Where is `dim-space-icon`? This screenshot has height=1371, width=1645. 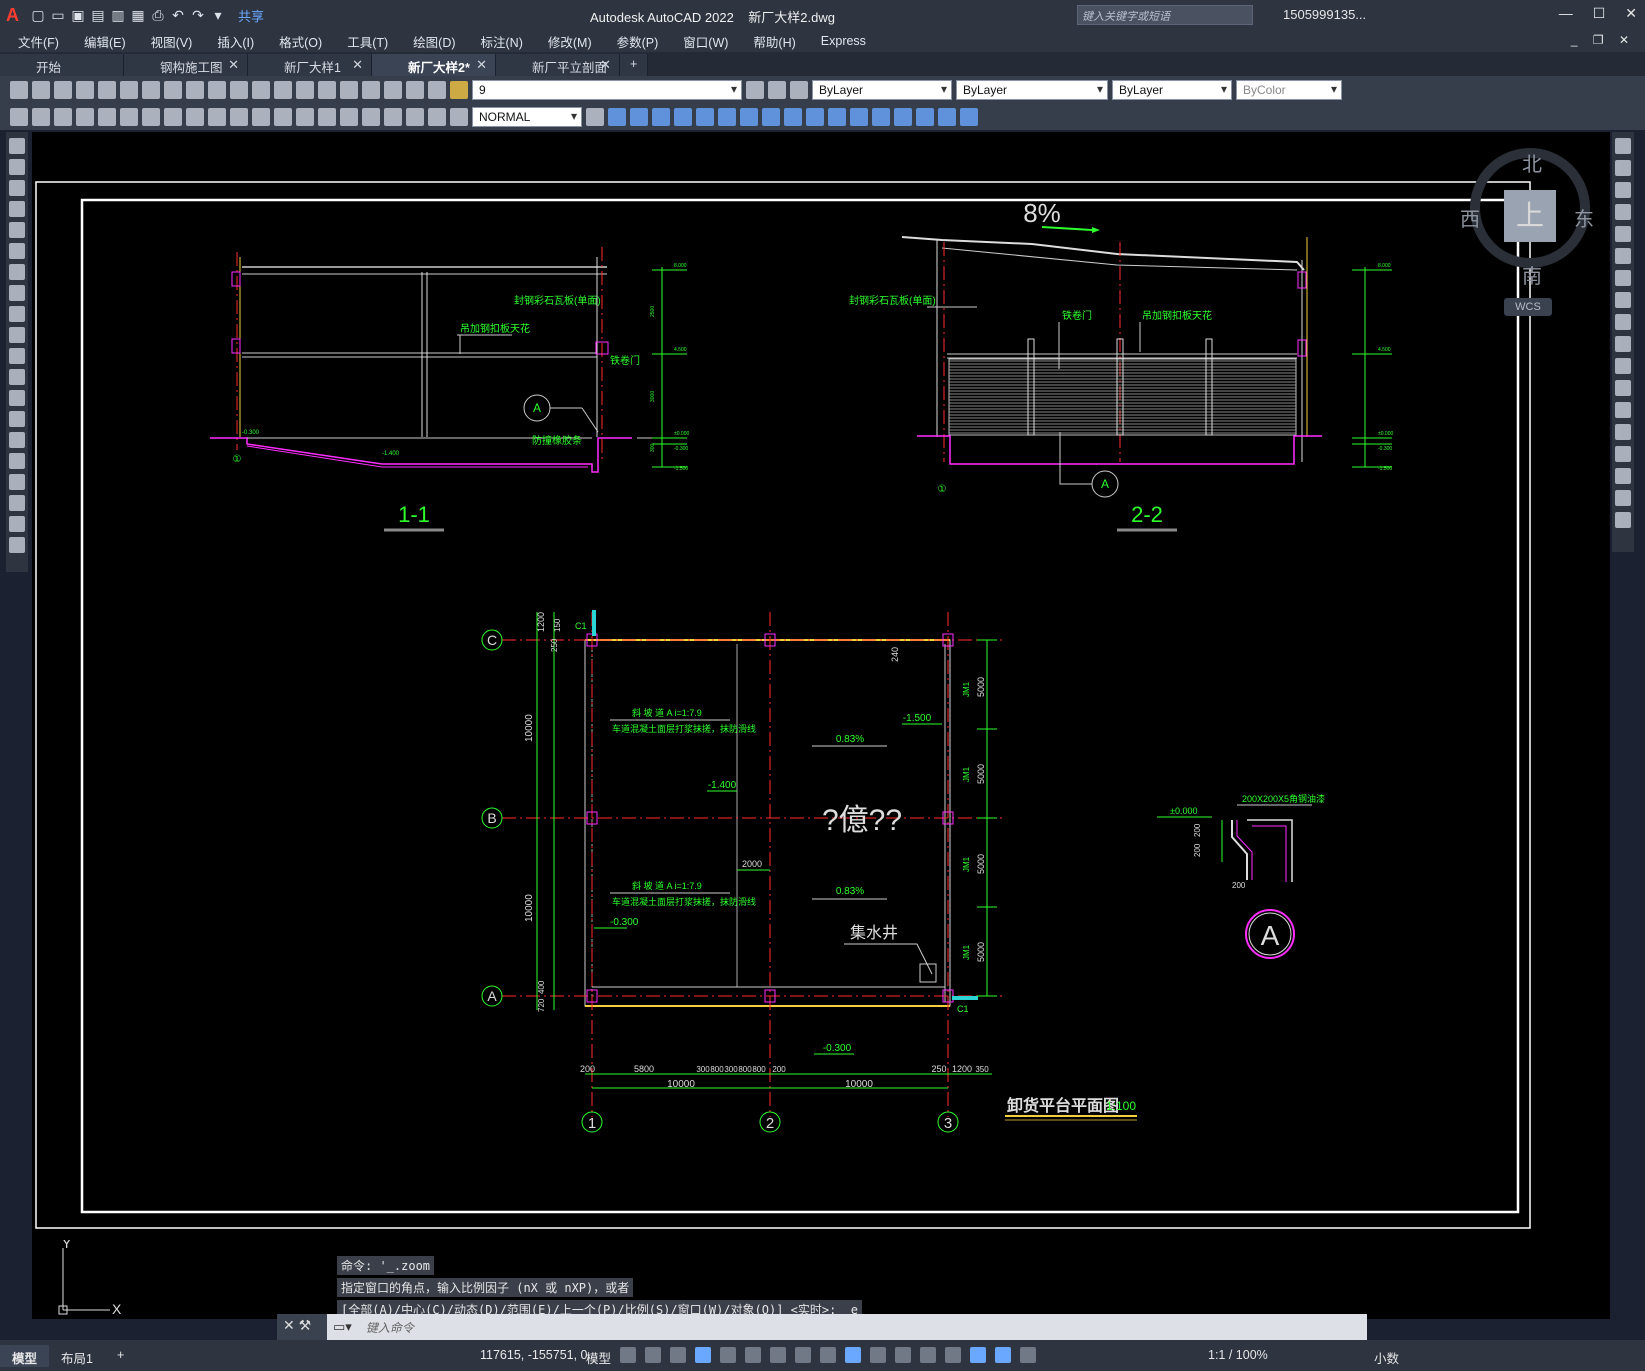 dim-space-icon is located at coordinates (327, 116).